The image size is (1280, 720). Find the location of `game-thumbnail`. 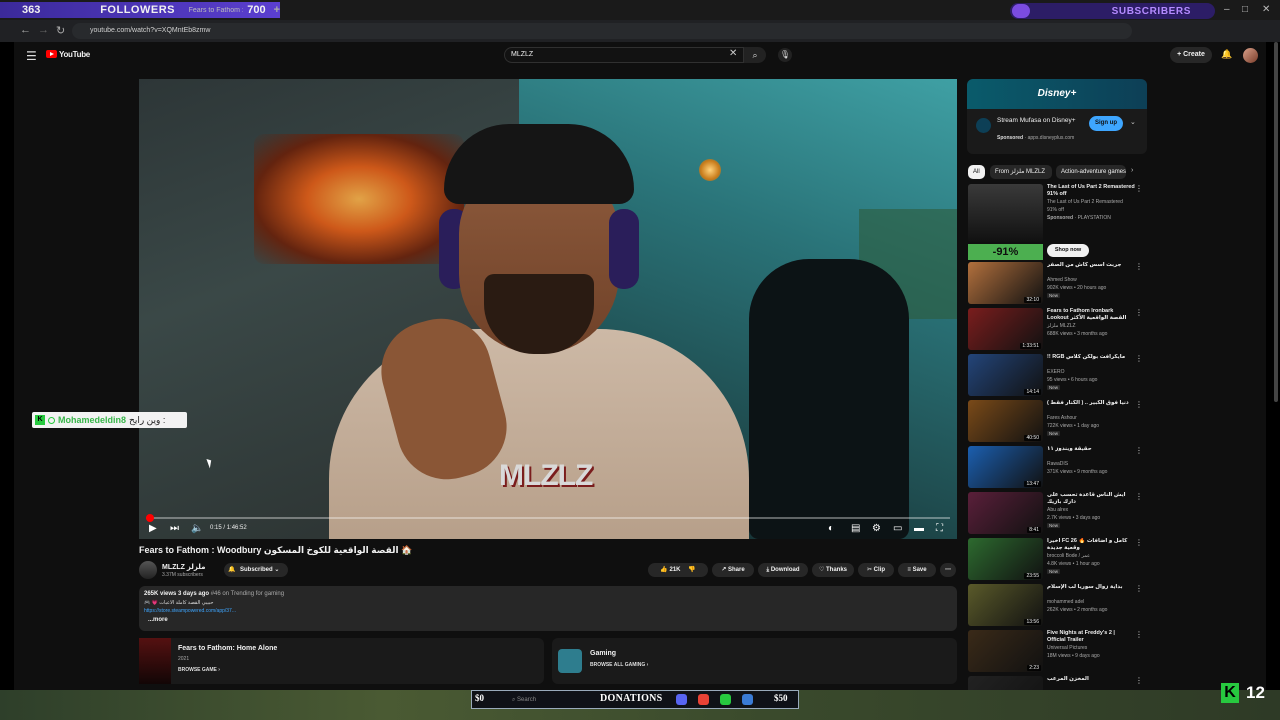

game-thumbnail is located at coordinates (155, 661).